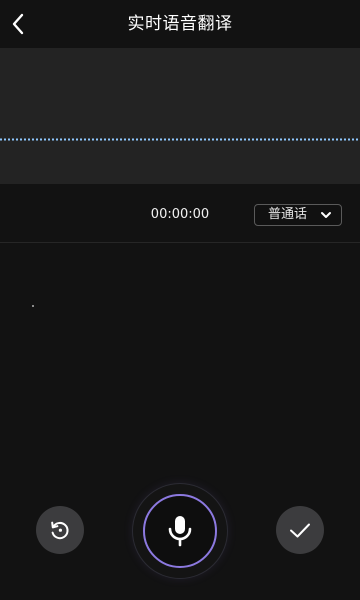  I want to click on record-button, so click(180, 531).